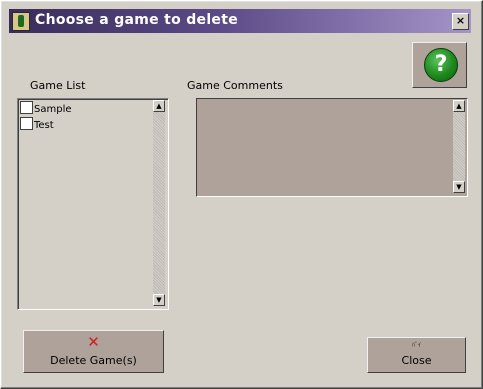  I want to click on close-button: ﾊﾞｲ Close, so click(416, 355).